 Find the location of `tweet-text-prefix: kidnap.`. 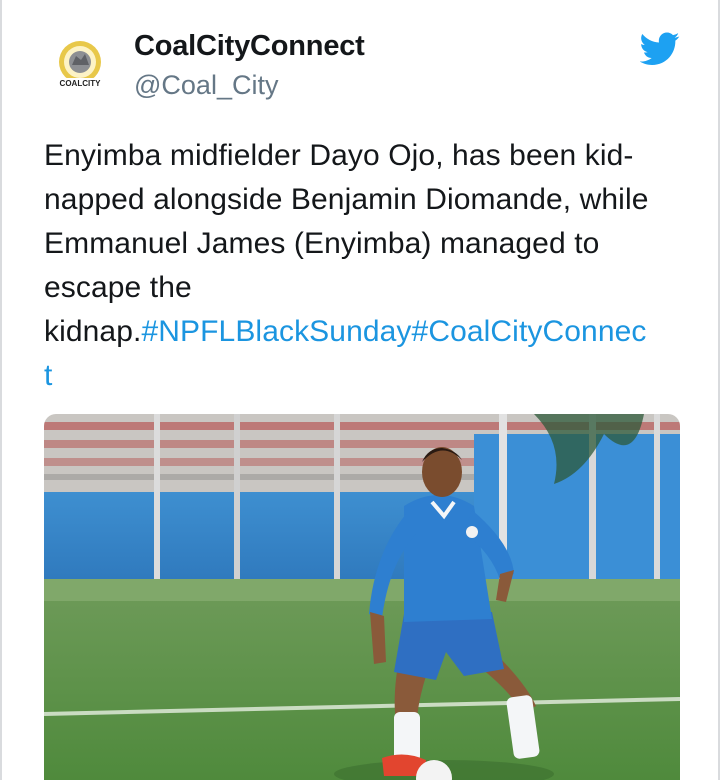

tweet-text-prefix: kidnap. is located at coordinates (93, 331).